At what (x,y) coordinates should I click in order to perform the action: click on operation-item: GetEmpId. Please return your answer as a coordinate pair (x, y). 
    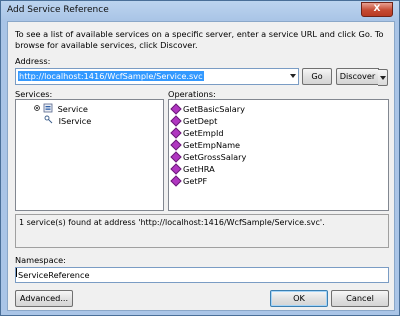
    Looking at the image, I should click on (197, 133).